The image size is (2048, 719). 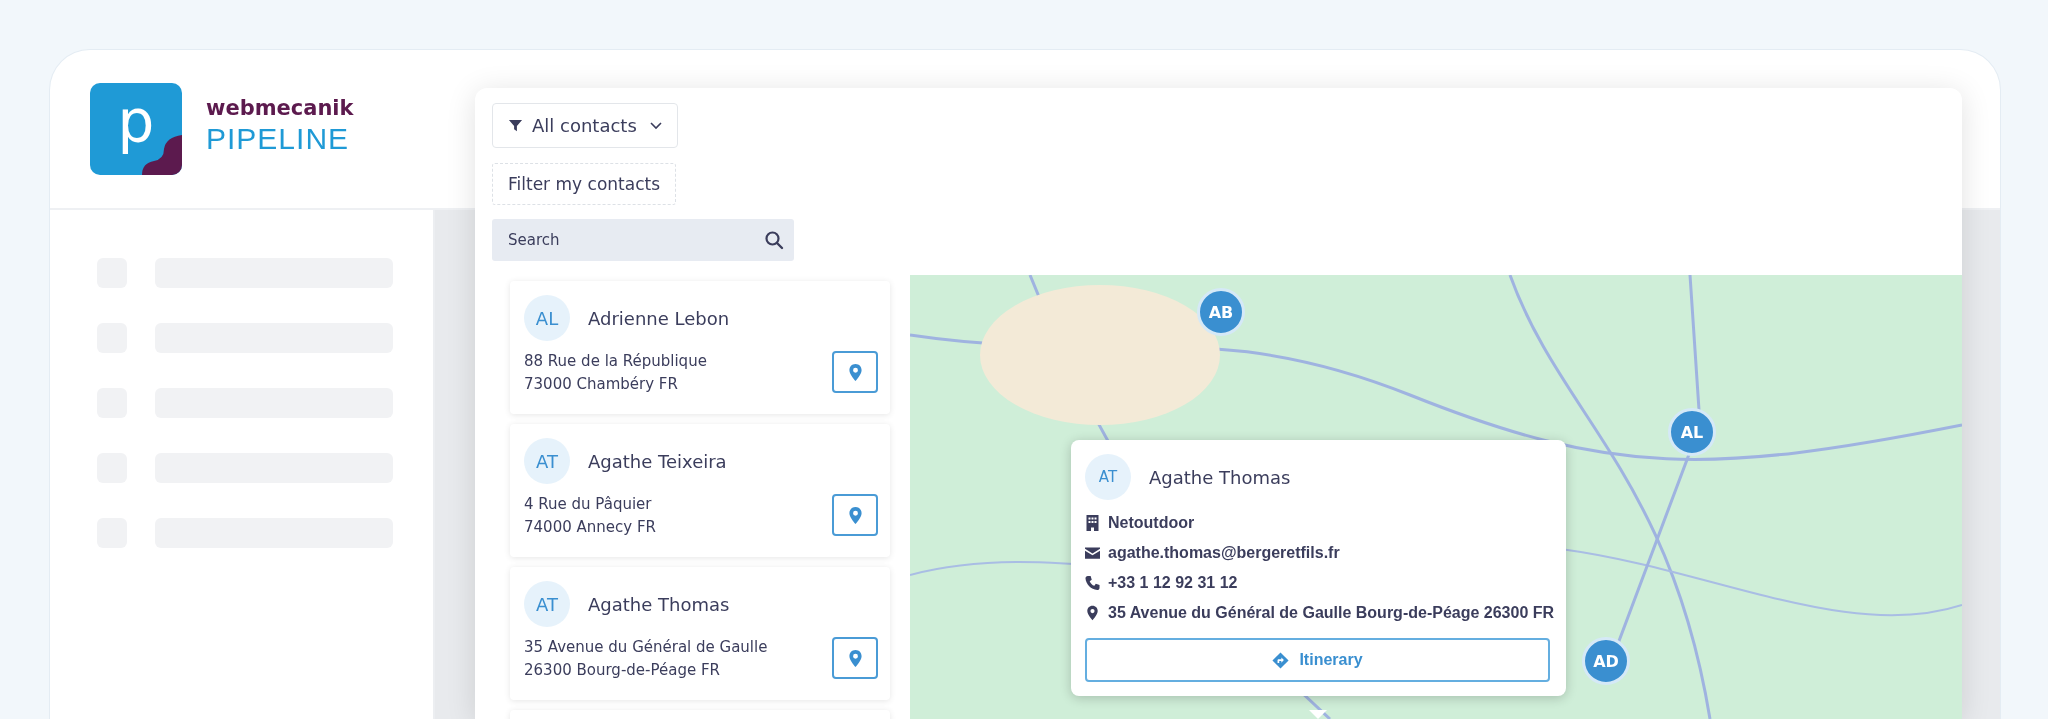 What do you see at coordinates (278, 139) in the screenshot?
I see `product-name: PIPELINE` at bounding box center [278, 139].